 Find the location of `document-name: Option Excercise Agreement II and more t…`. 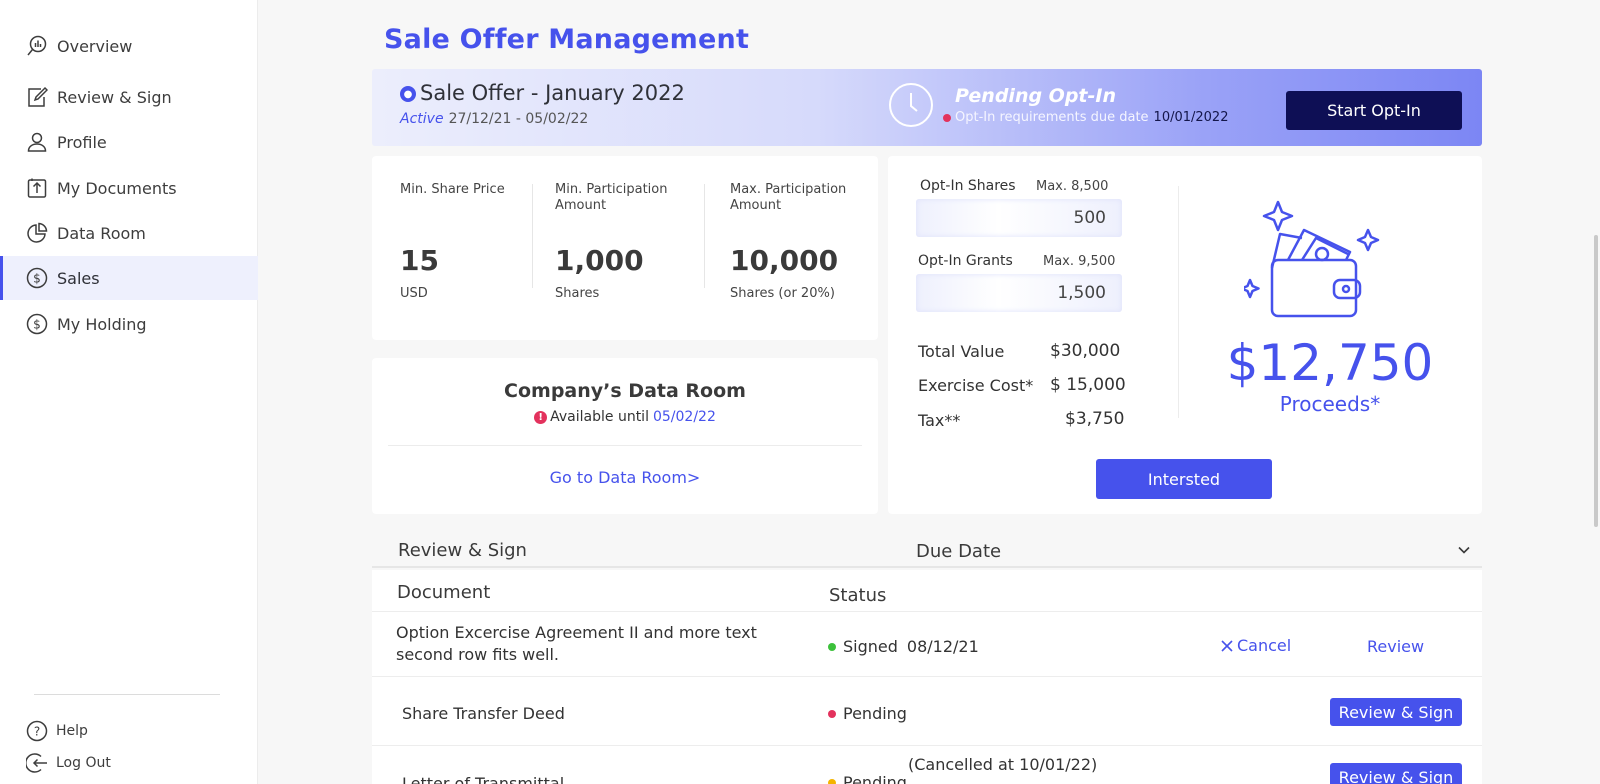

document-name: Option Excercise Agreement II and more t… is located at coordinates (576, 643).